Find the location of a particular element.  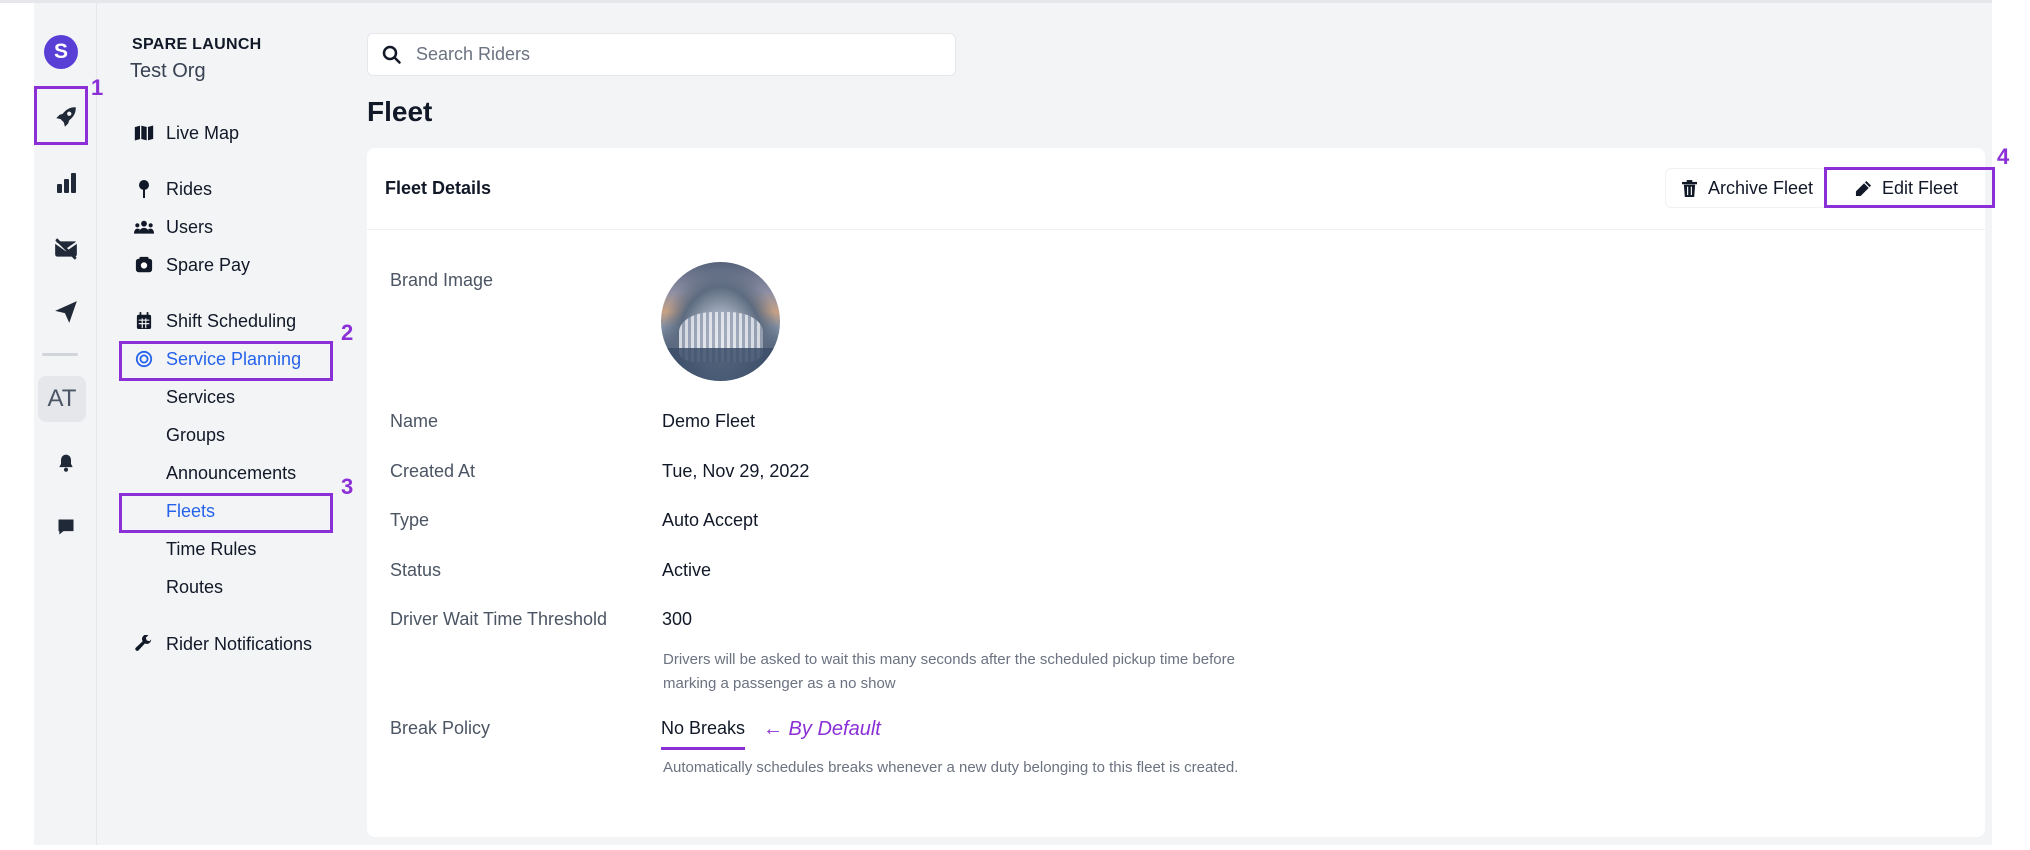

by-default-annotation: ← By Default is located at coordinates (822, 729).